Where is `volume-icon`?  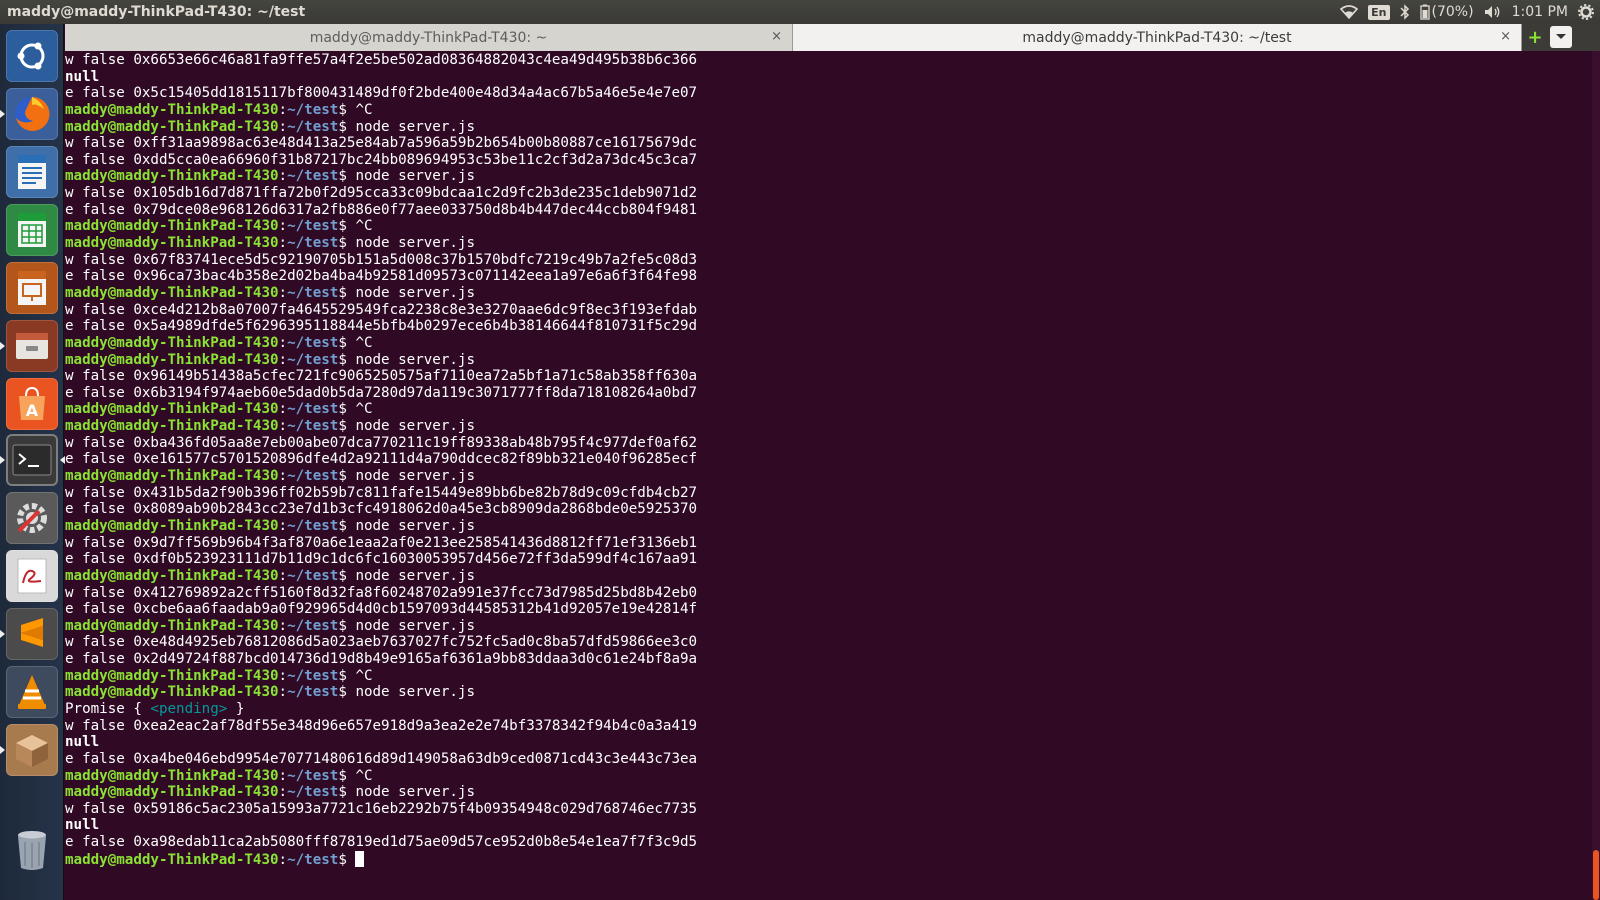 volume-icon is located at coordinates (1493, 12).